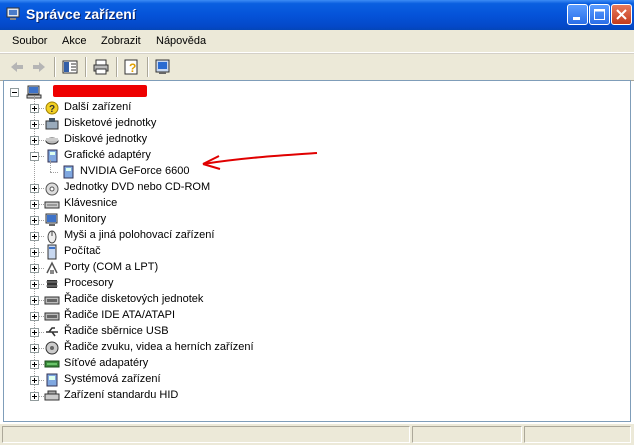 The width and height of the screenshot is (634, 445). Describe the element at coordinates (81, 14) in the screenshot. I see `window-title: Správce zařízení` at that location.